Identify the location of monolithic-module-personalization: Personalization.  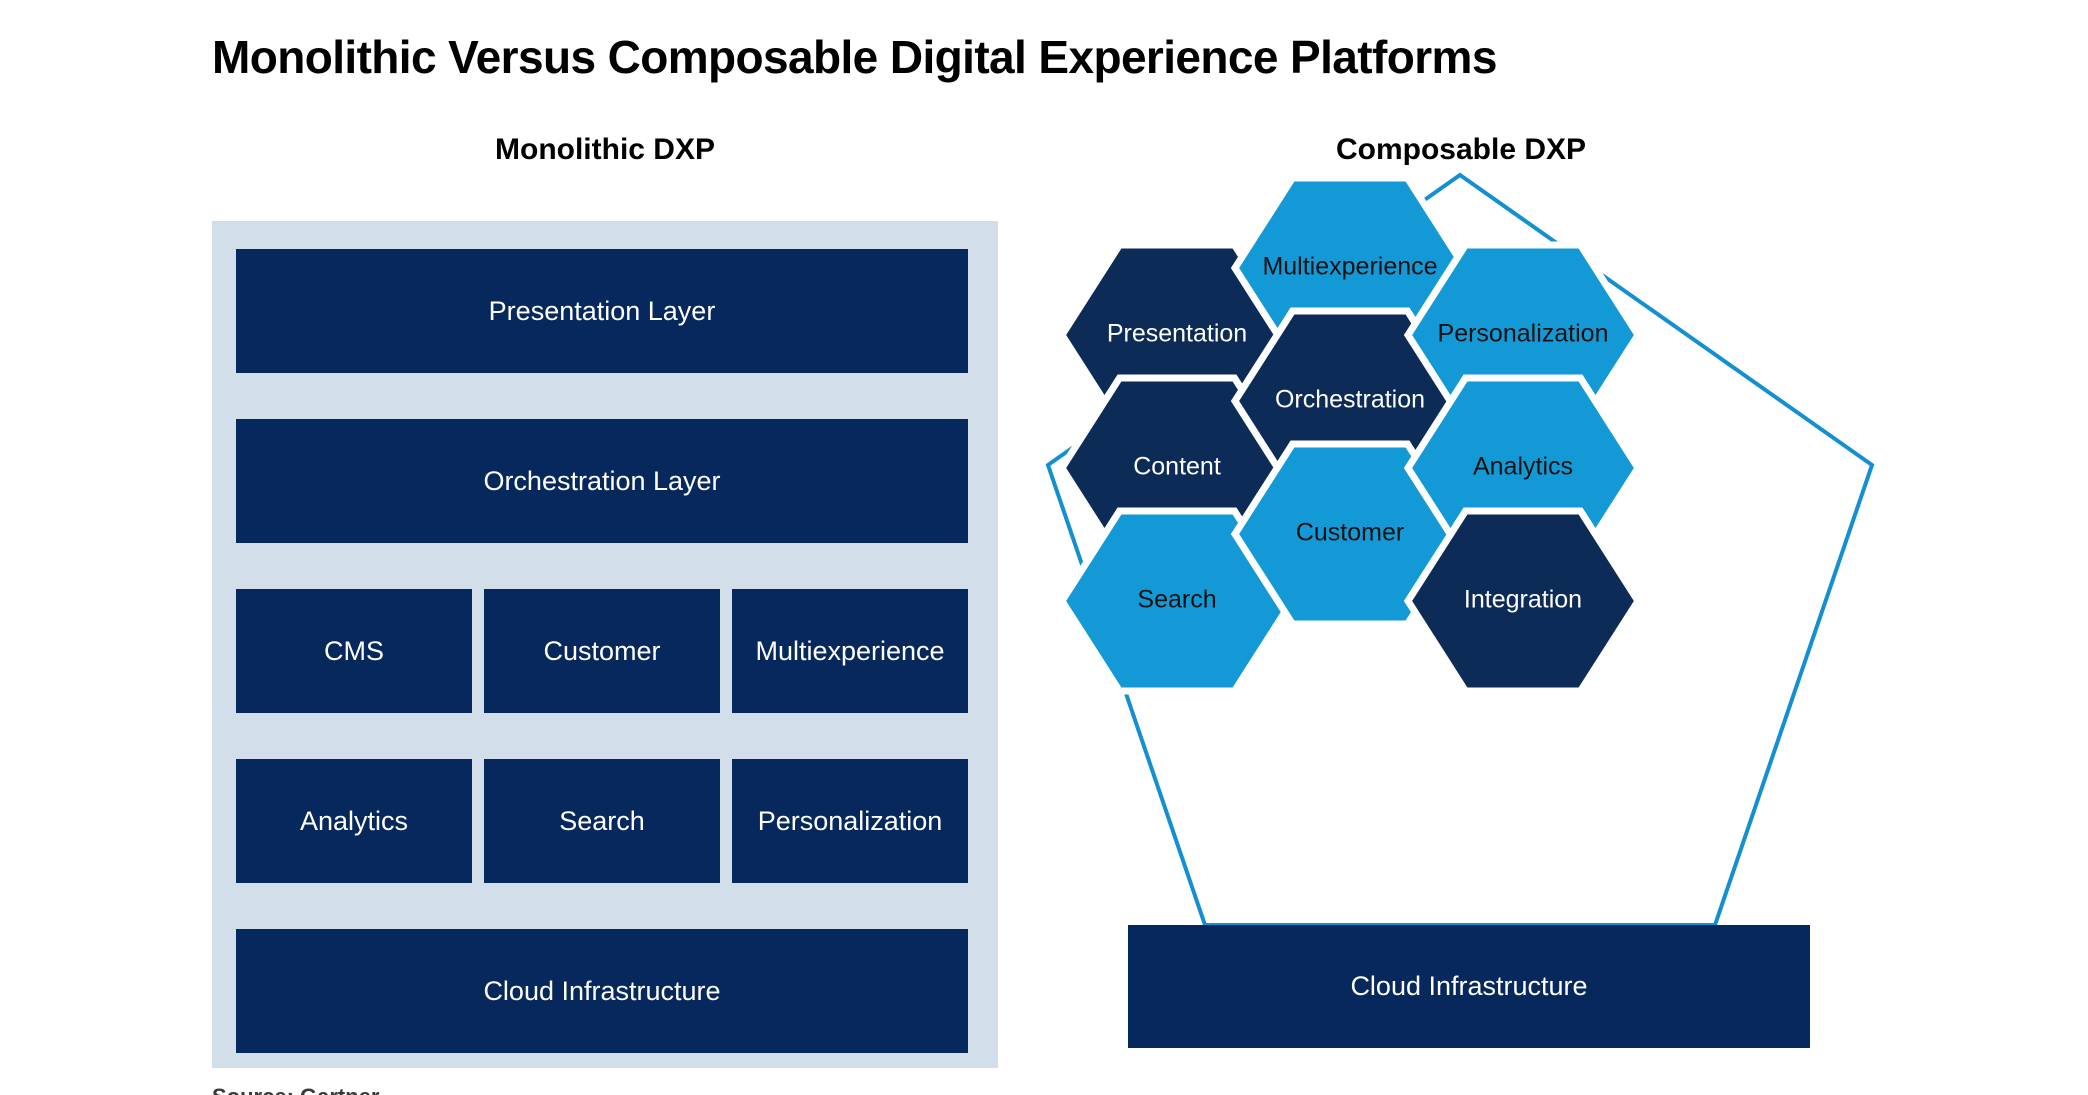
(850, 821).